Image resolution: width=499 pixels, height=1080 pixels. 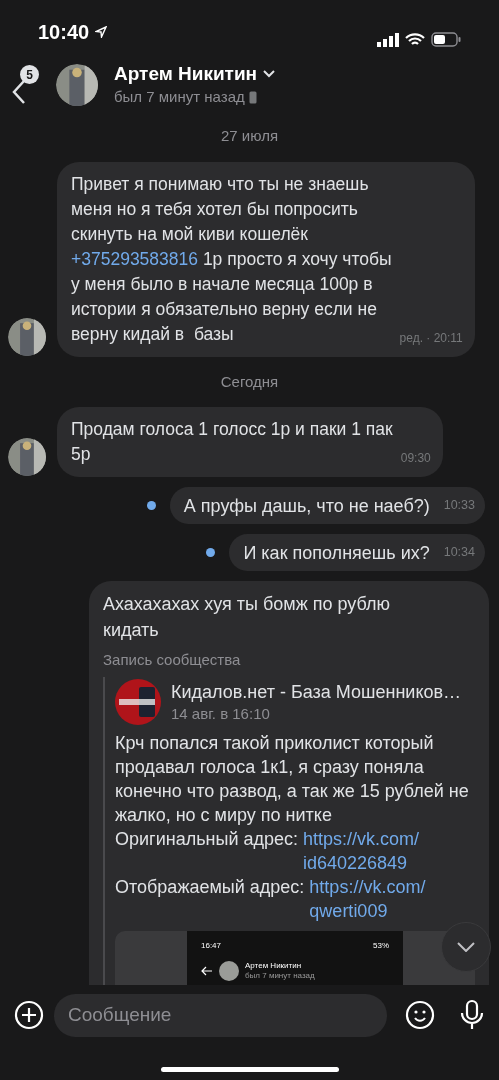 What do you see at coordinates (431, 338) in the screenshot?
I see `message-time: ред. · 20:11` at bounding box center [431, 338].